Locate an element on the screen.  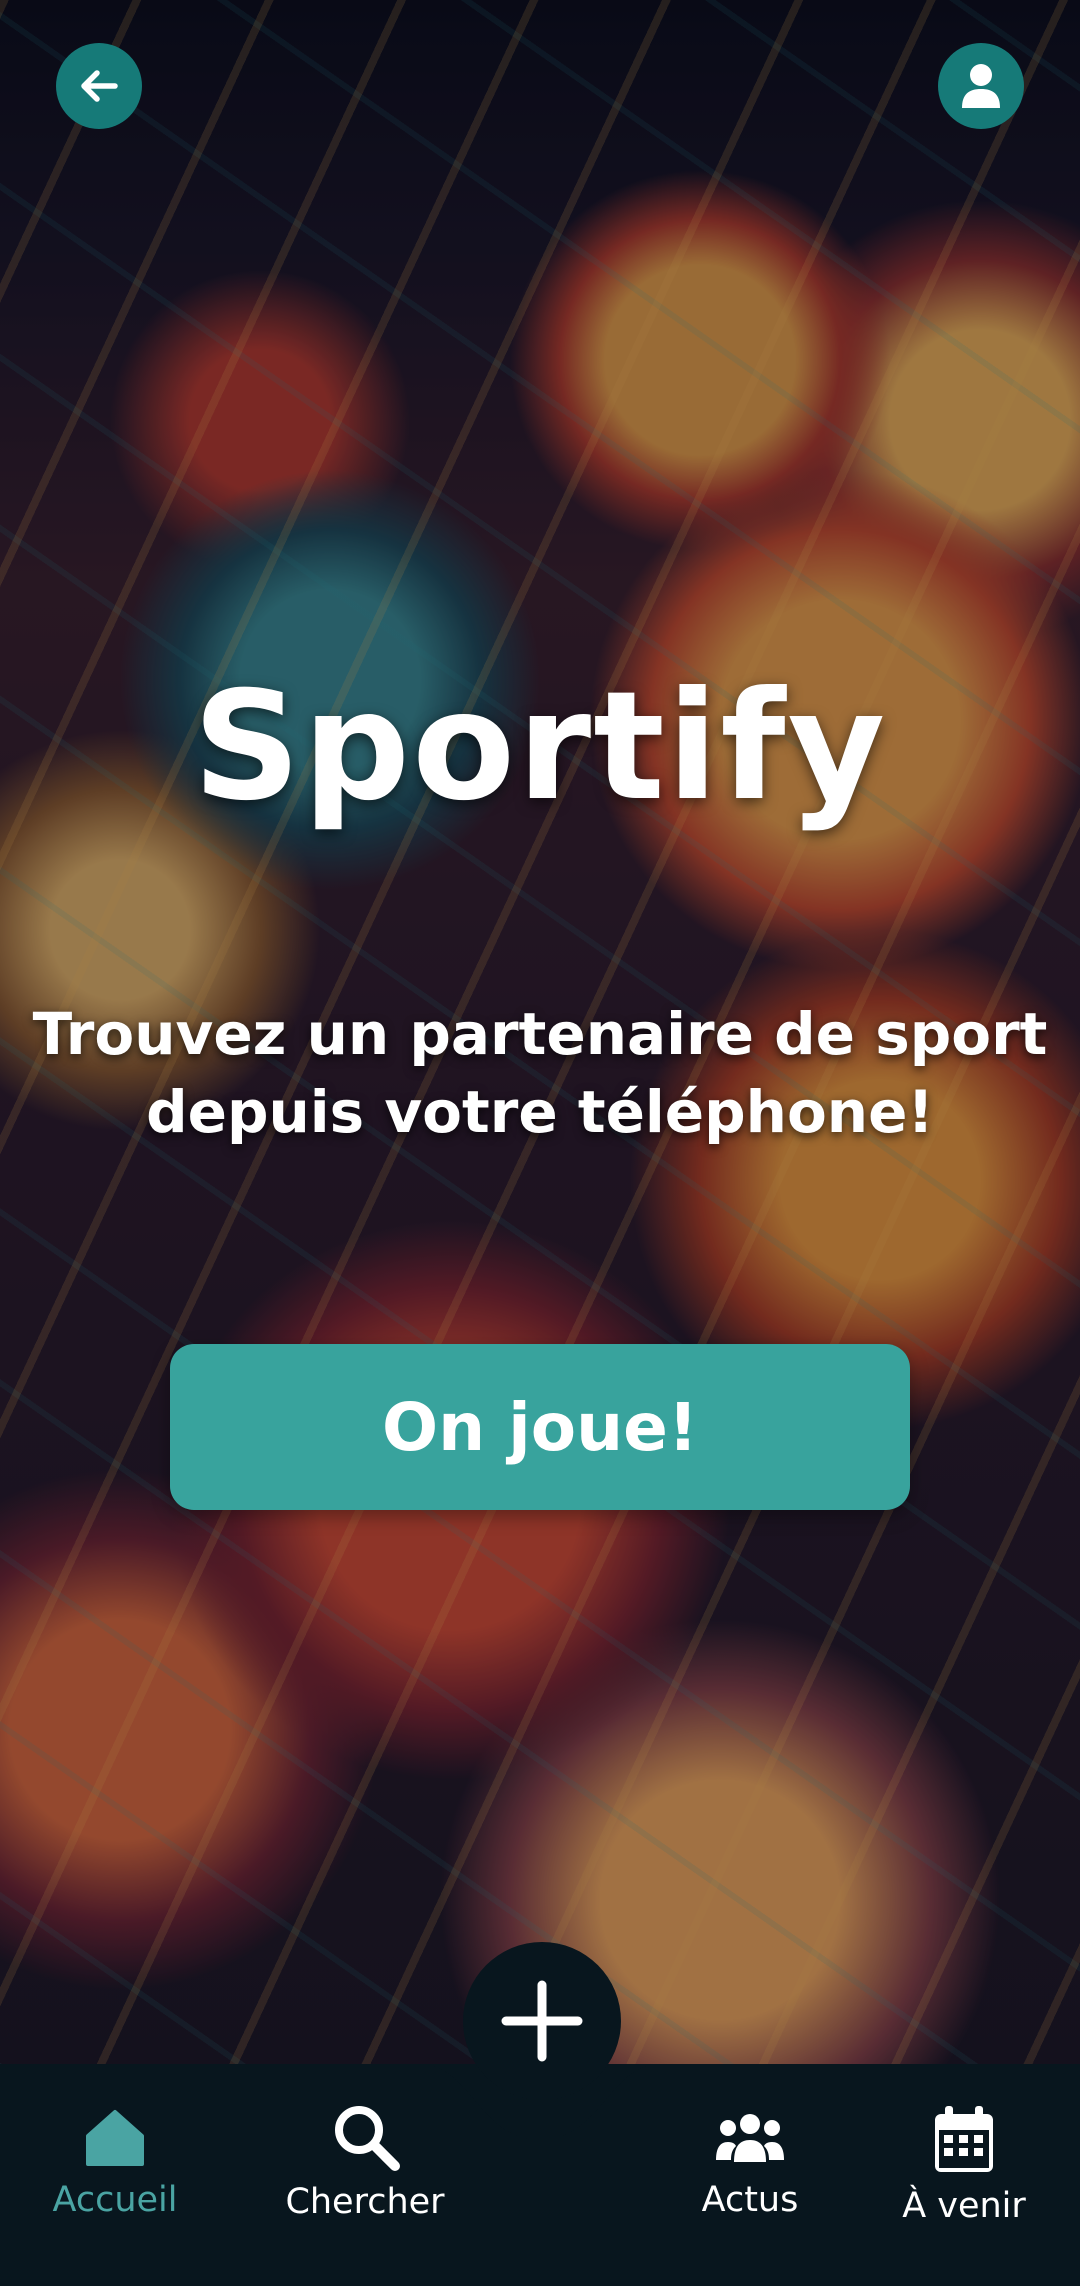
app-title: Sportify is located at coordinates (540, 747).